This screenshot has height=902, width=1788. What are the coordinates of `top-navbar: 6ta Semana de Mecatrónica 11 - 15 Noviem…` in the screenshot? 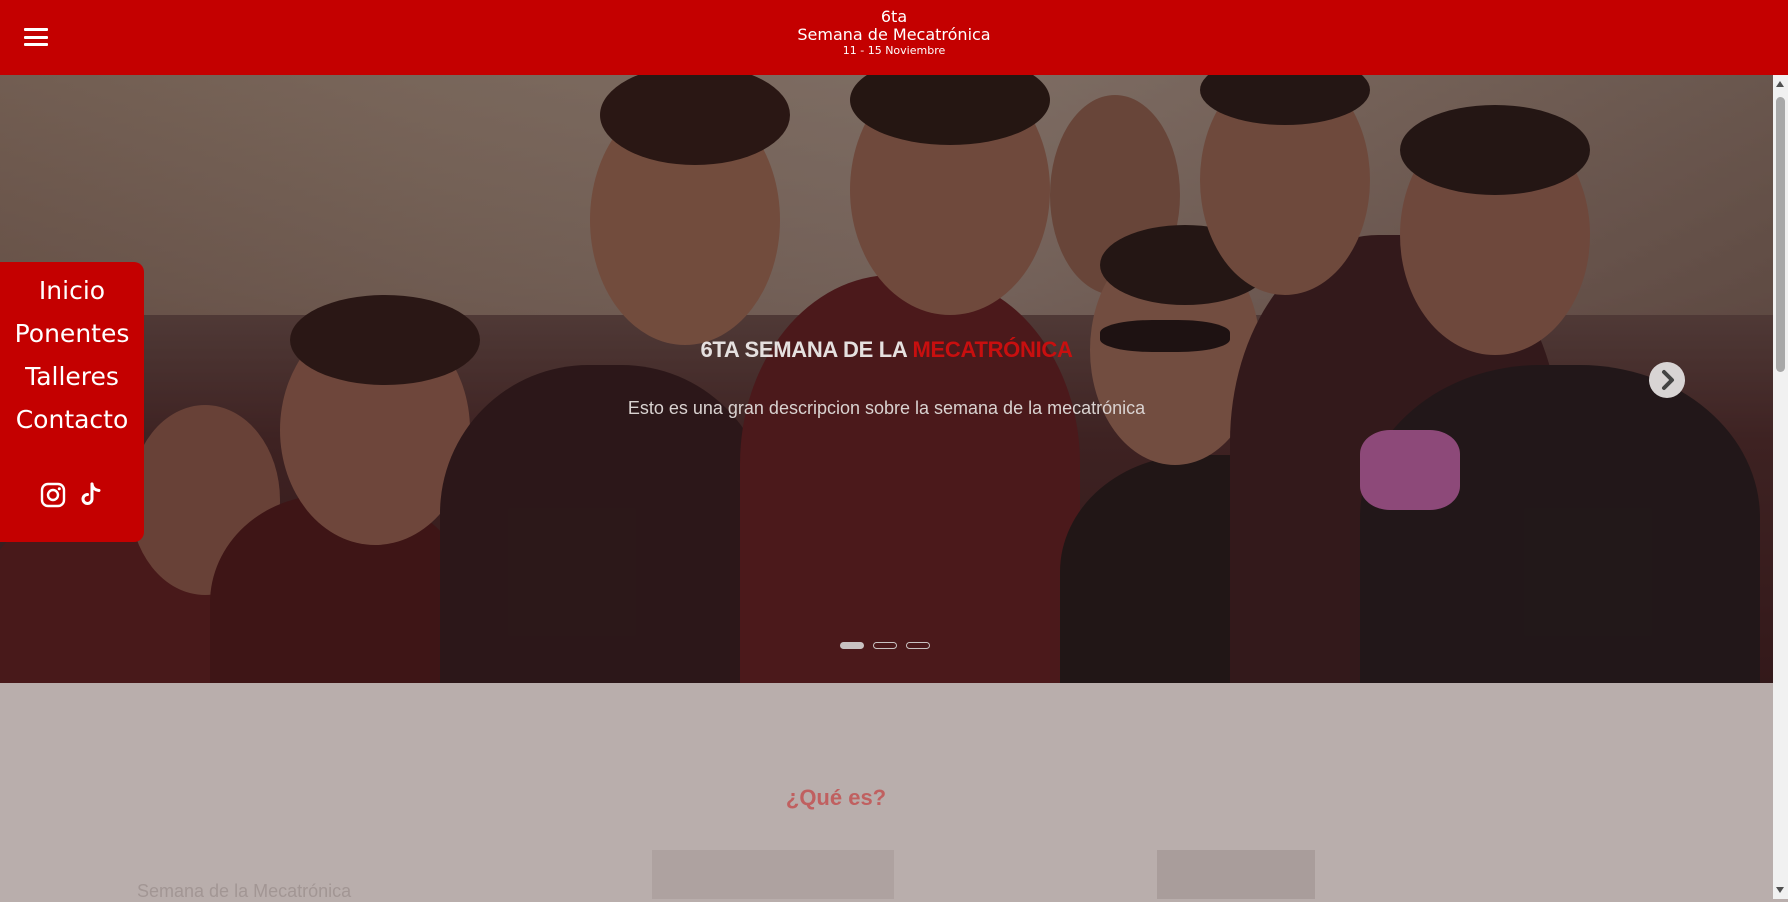 It's located at (894, 37).